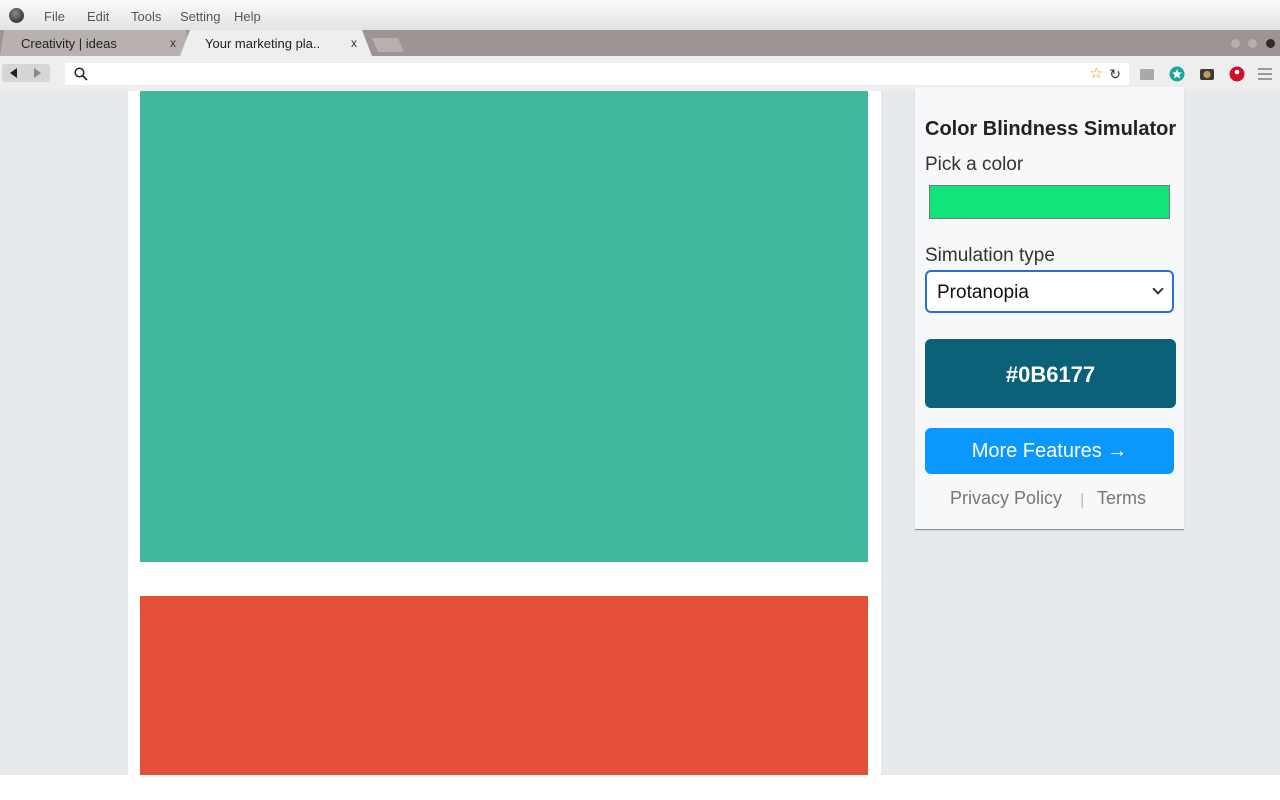 The width and height of the screenshot is (1280, 800). I want to click on window-maximize-icon, so click(1252, 43).